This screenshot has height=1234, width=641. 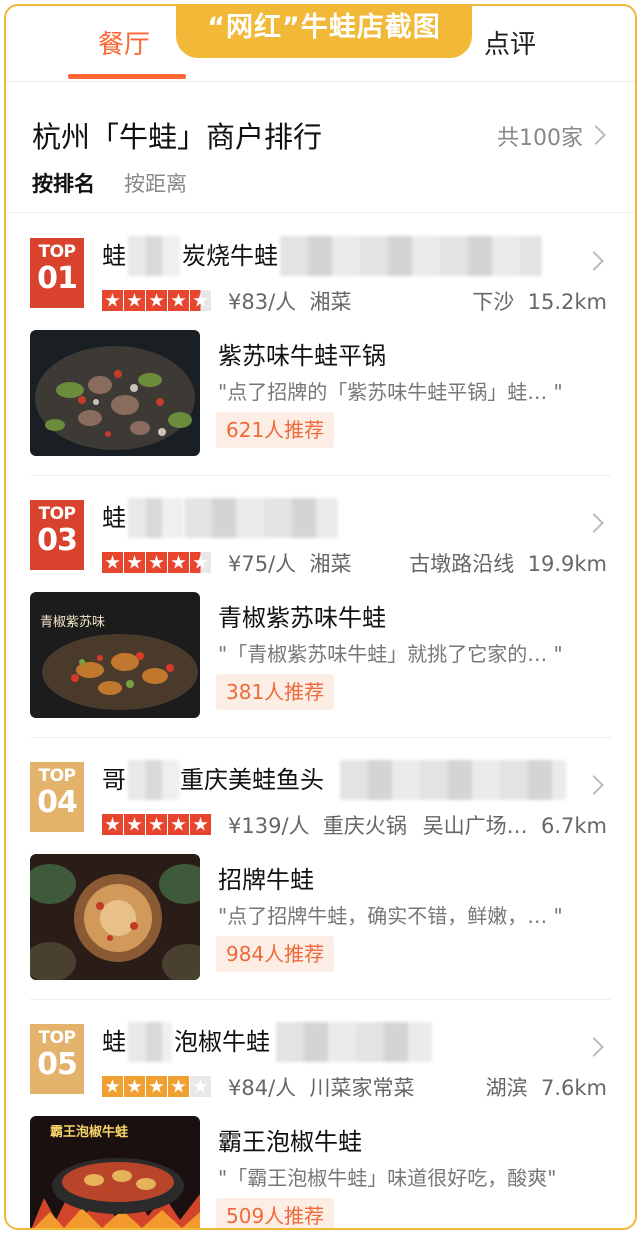 What do you see at coordinates (57, 540) in the screenshot?
I see `rank-badge-number: 03` at bounding box center [57, 540].